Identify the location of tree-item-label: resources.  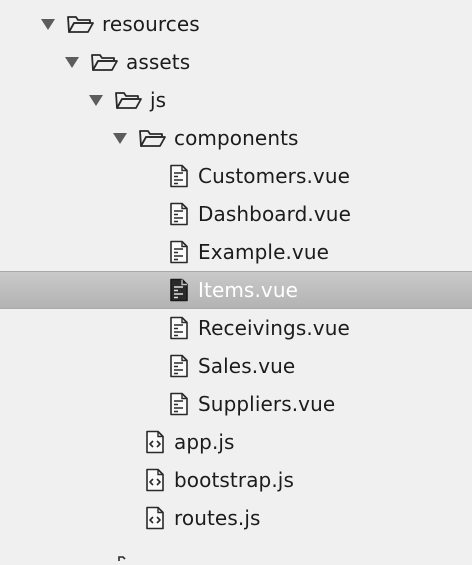
(151, 24).